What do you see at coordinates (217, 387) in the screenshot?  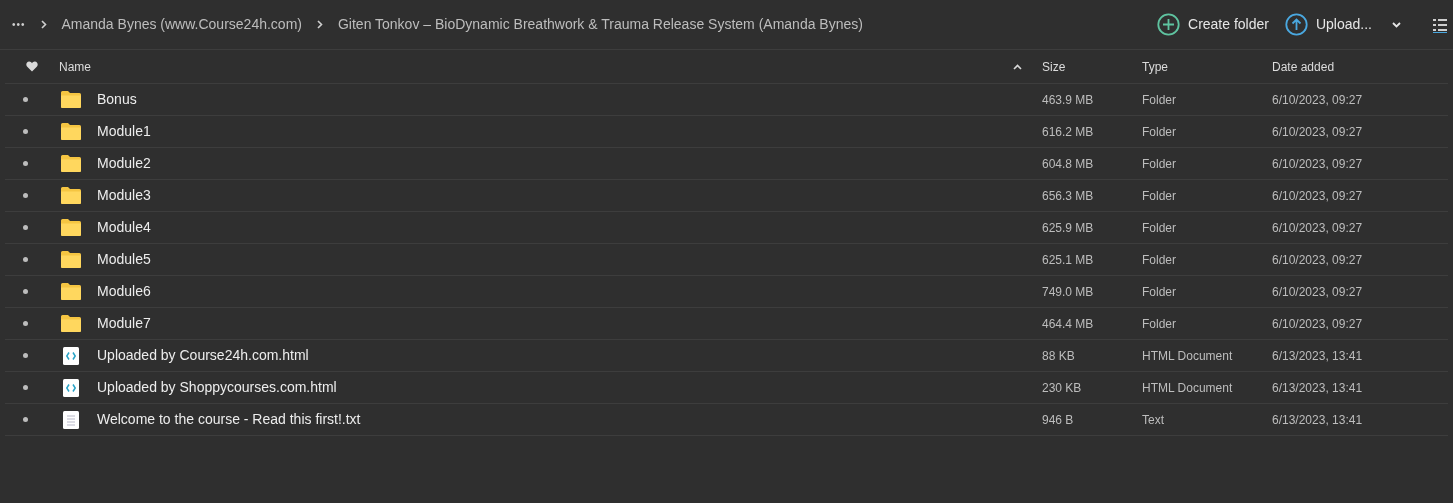 I see `file-name: Uploaded by Shoppycourses.com.html` at bounding box center [217, 387].